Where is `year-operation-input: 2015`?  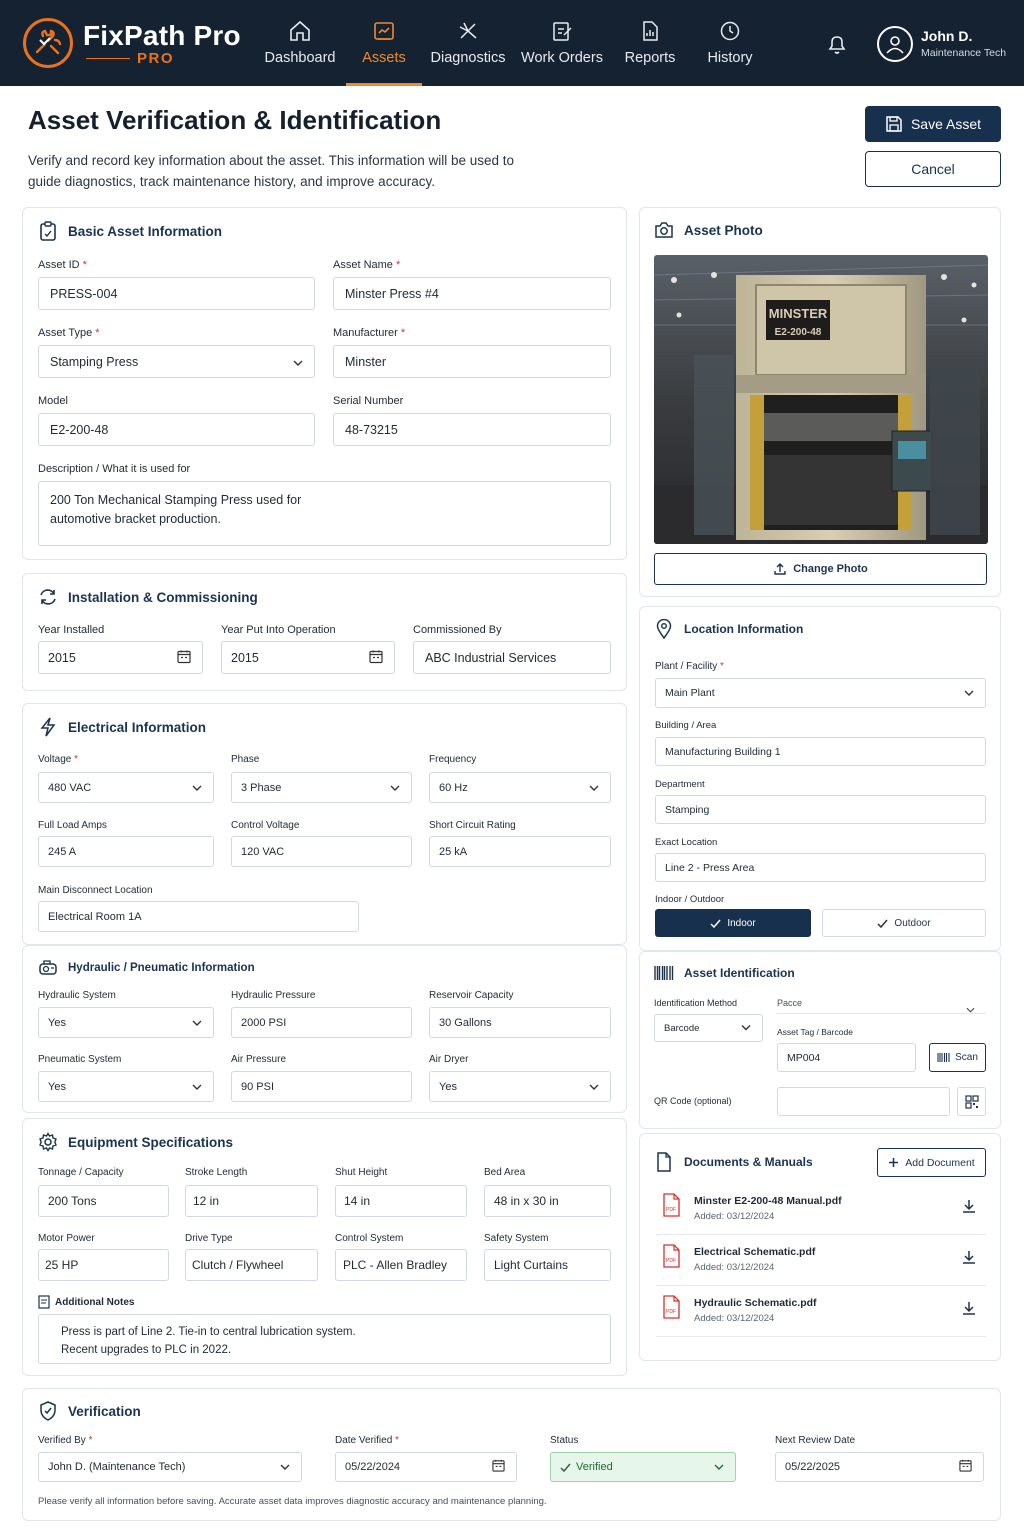
year-operation-input: 2015 is located at coordinates (308, 657).